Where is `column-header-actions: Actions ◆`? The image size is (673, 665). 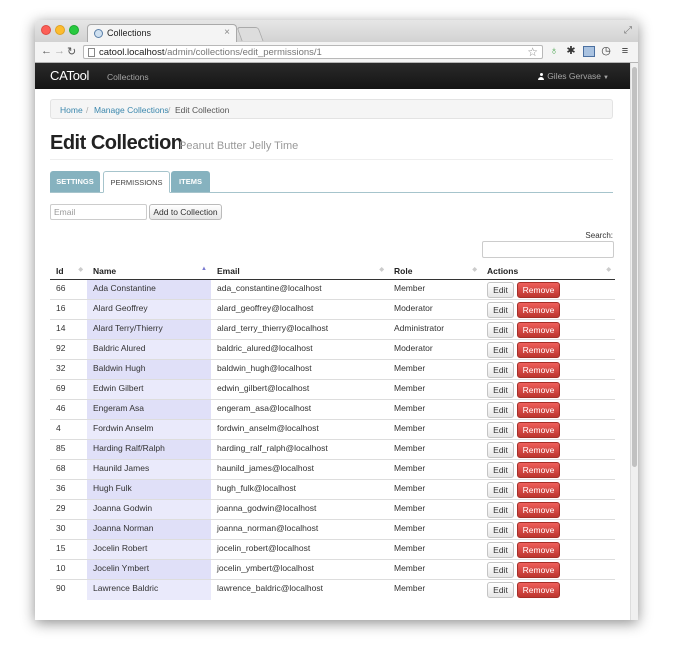 column-header-actions: Actions ◆ is located at coordinates (548, 271).